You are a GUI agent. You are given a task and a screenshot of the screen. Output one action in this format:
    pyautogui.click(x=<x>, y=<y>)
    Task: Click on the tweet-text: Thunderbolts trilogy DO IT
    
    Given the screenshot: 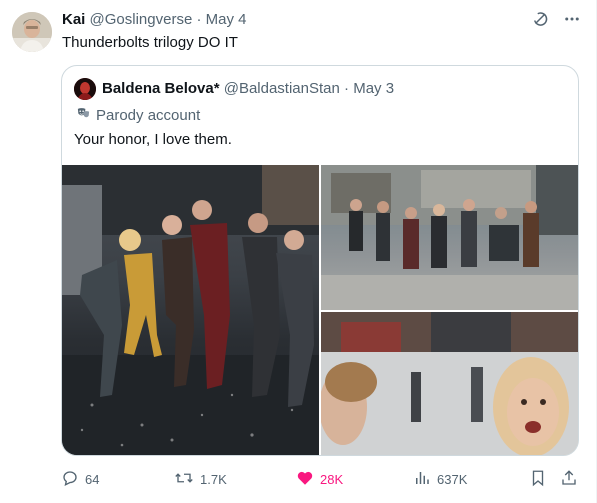 What is the action you would take?
    pyautogui.click(x=150, y=42)
    